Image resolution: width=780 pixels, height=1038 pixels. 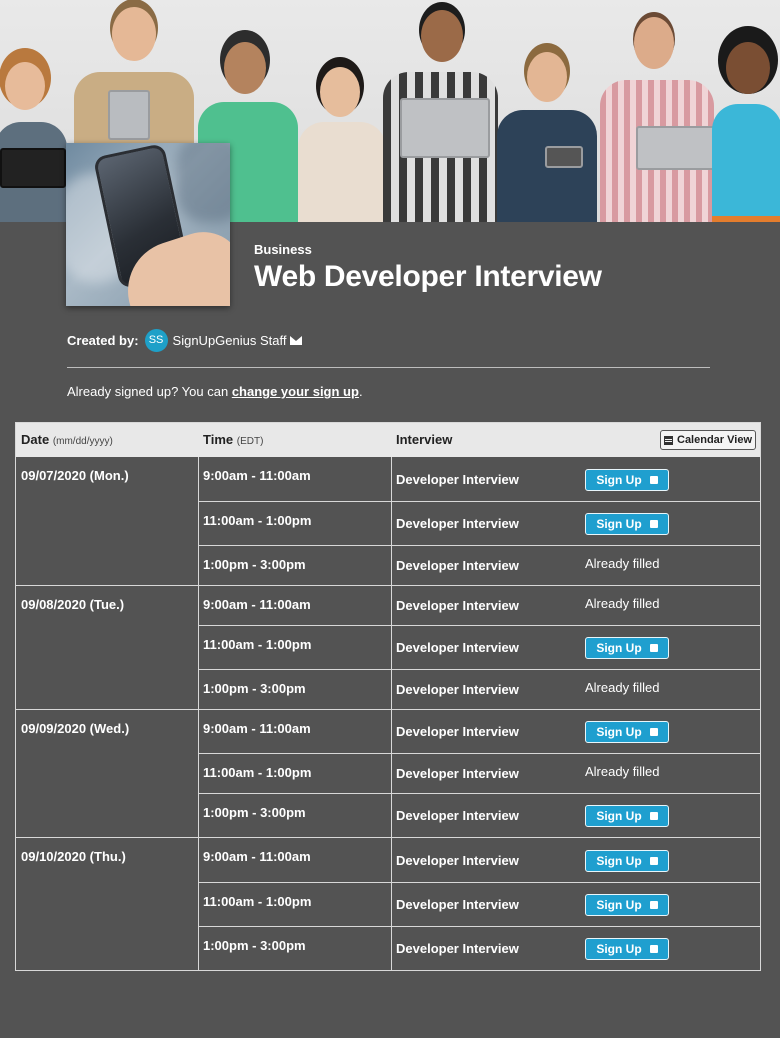 I want to click on date-format-hint: (mm/dd/yyyy), so click(x=82, y=441).